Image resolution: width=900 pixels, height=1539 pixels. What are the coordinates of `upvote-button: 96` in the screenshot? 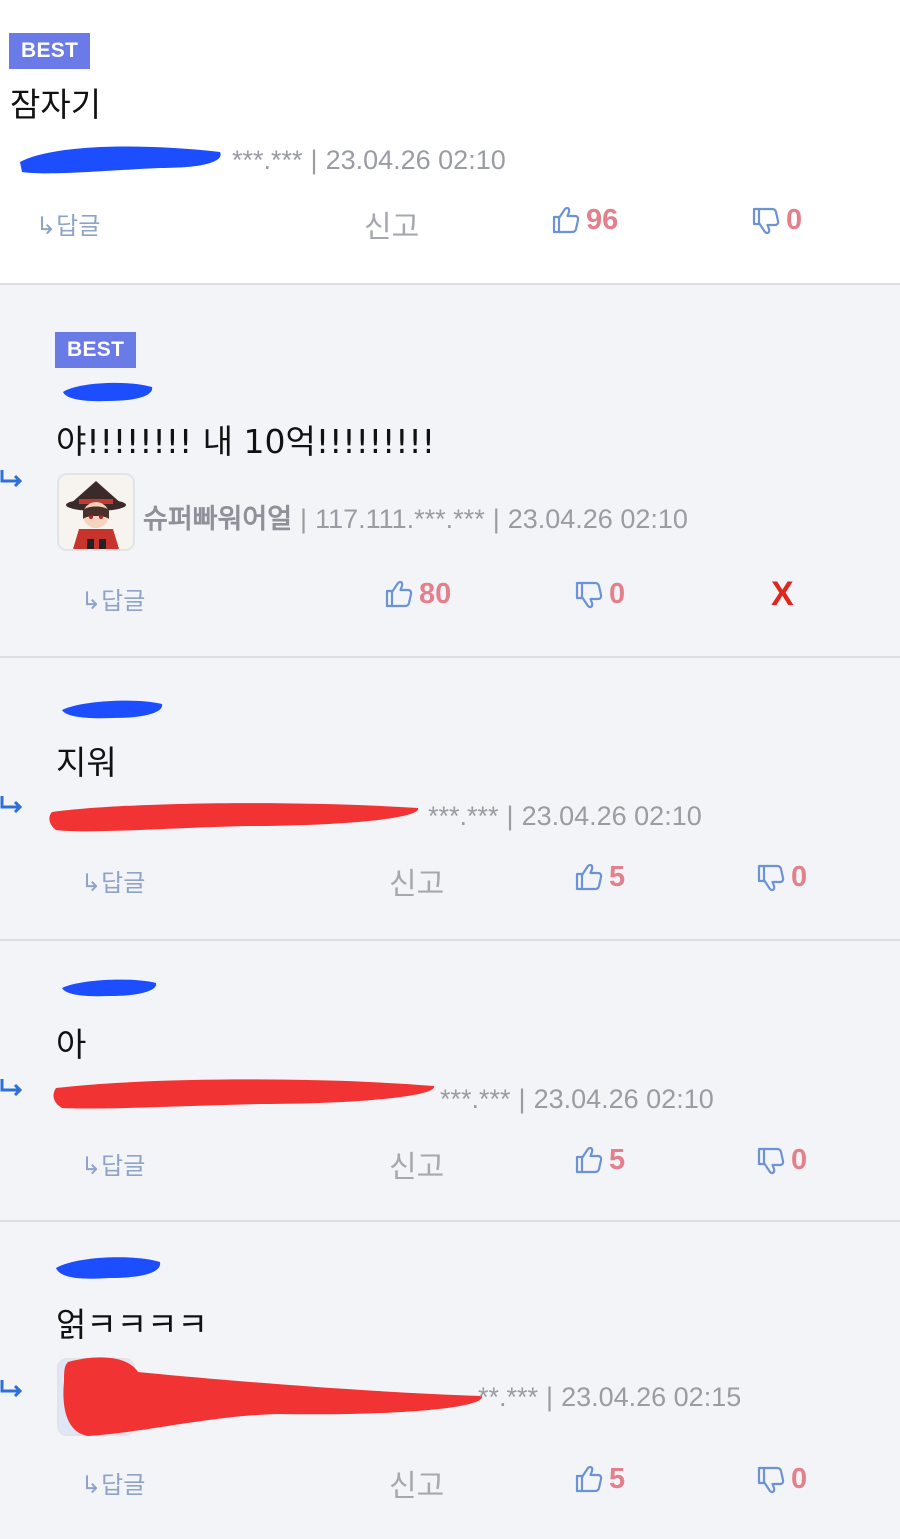 It's located at (584, 220).